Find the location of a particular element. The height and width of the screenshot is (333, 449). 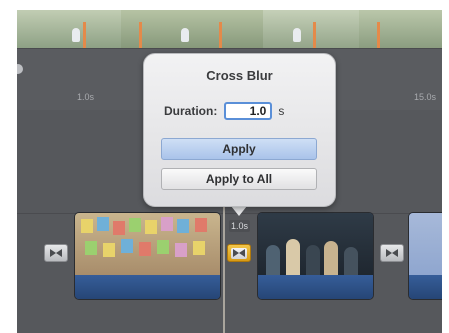

ruler-tick-label: 1.0s is located at coordinates (86, 97).